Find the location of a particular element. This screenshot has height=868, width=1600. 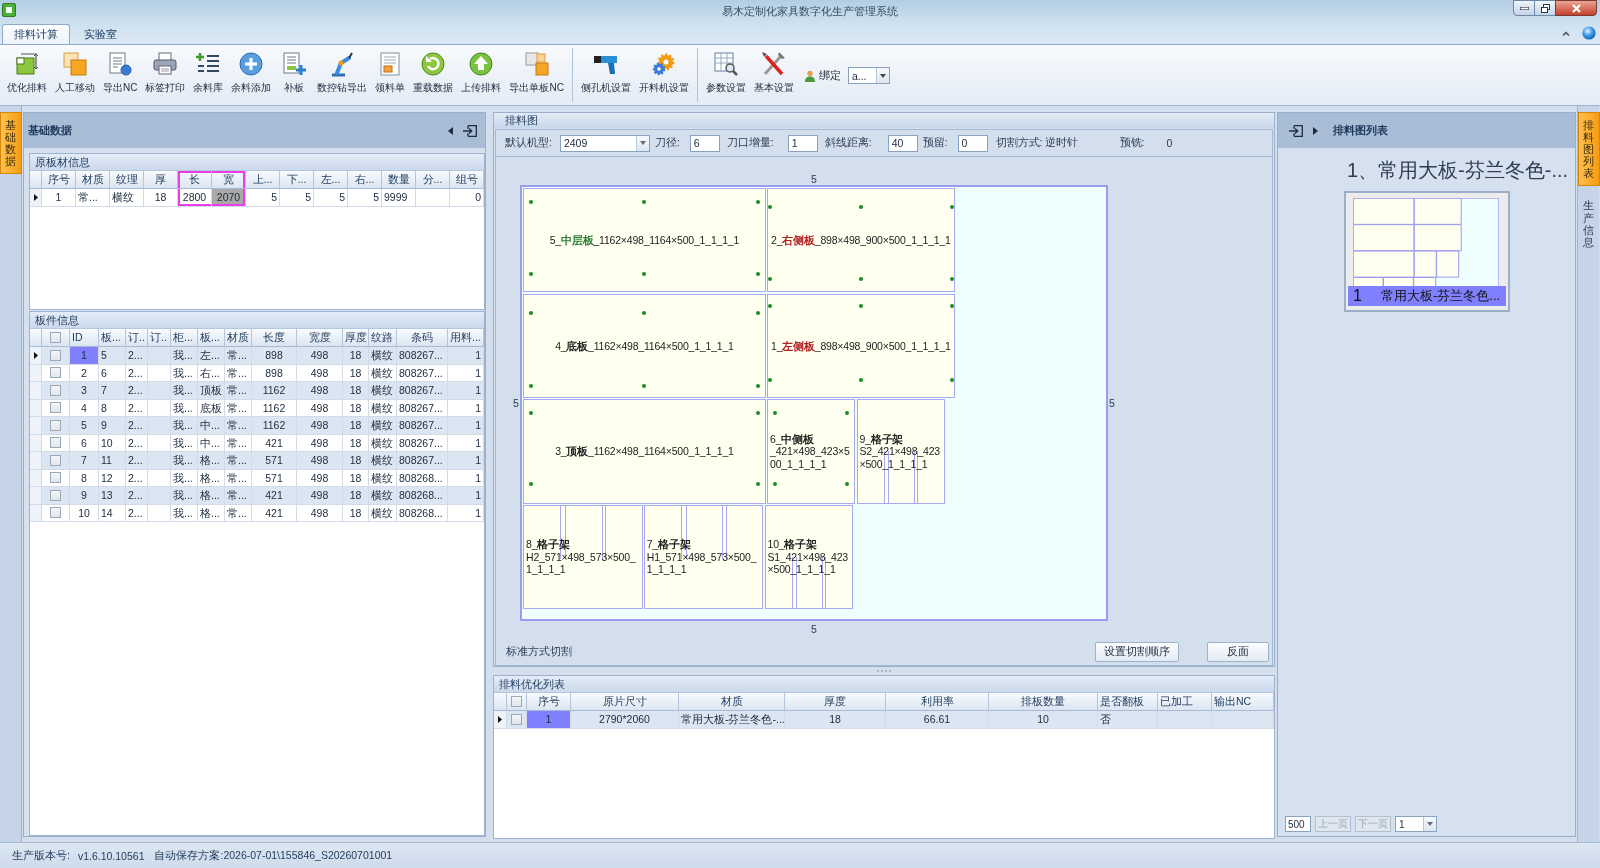

caret-right-icon is located at coordinates (1315, 130).